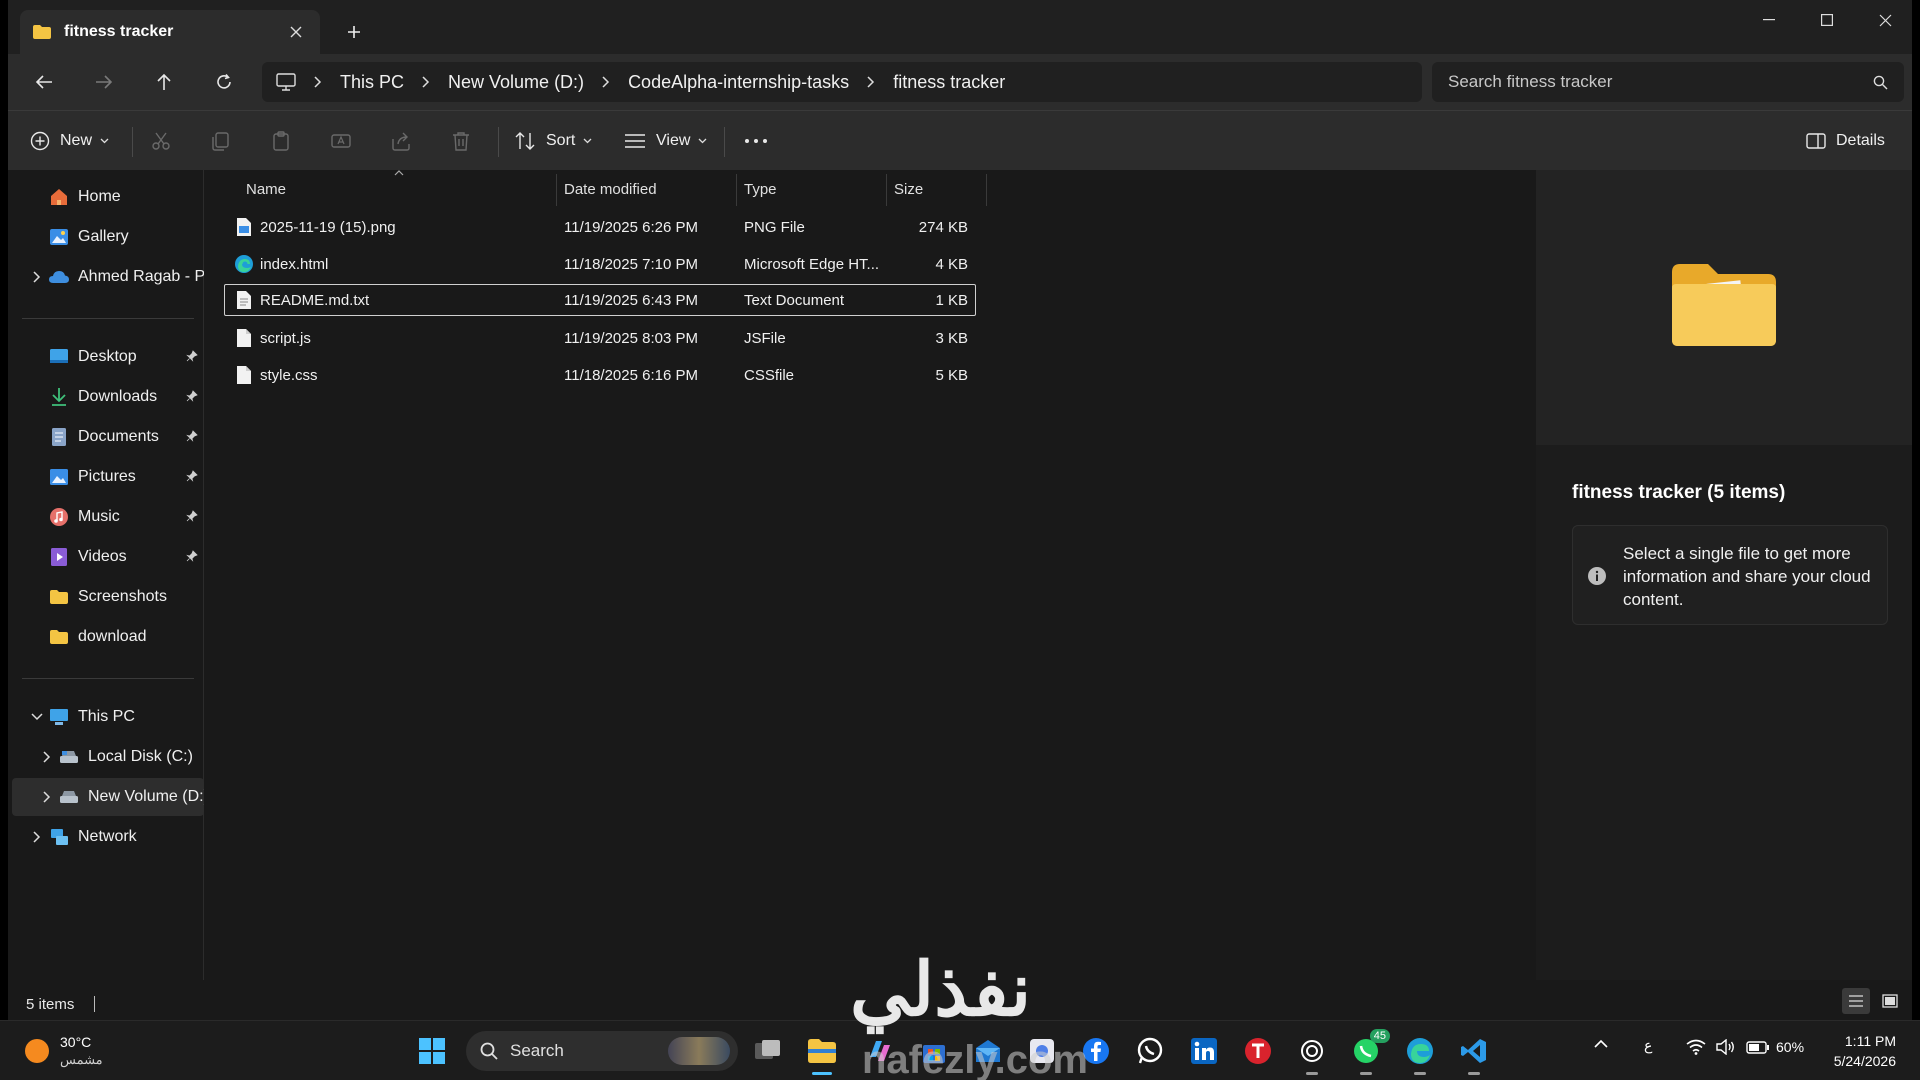  I want to click on whatsapp-business-button: 45, so click(1368, 1052).